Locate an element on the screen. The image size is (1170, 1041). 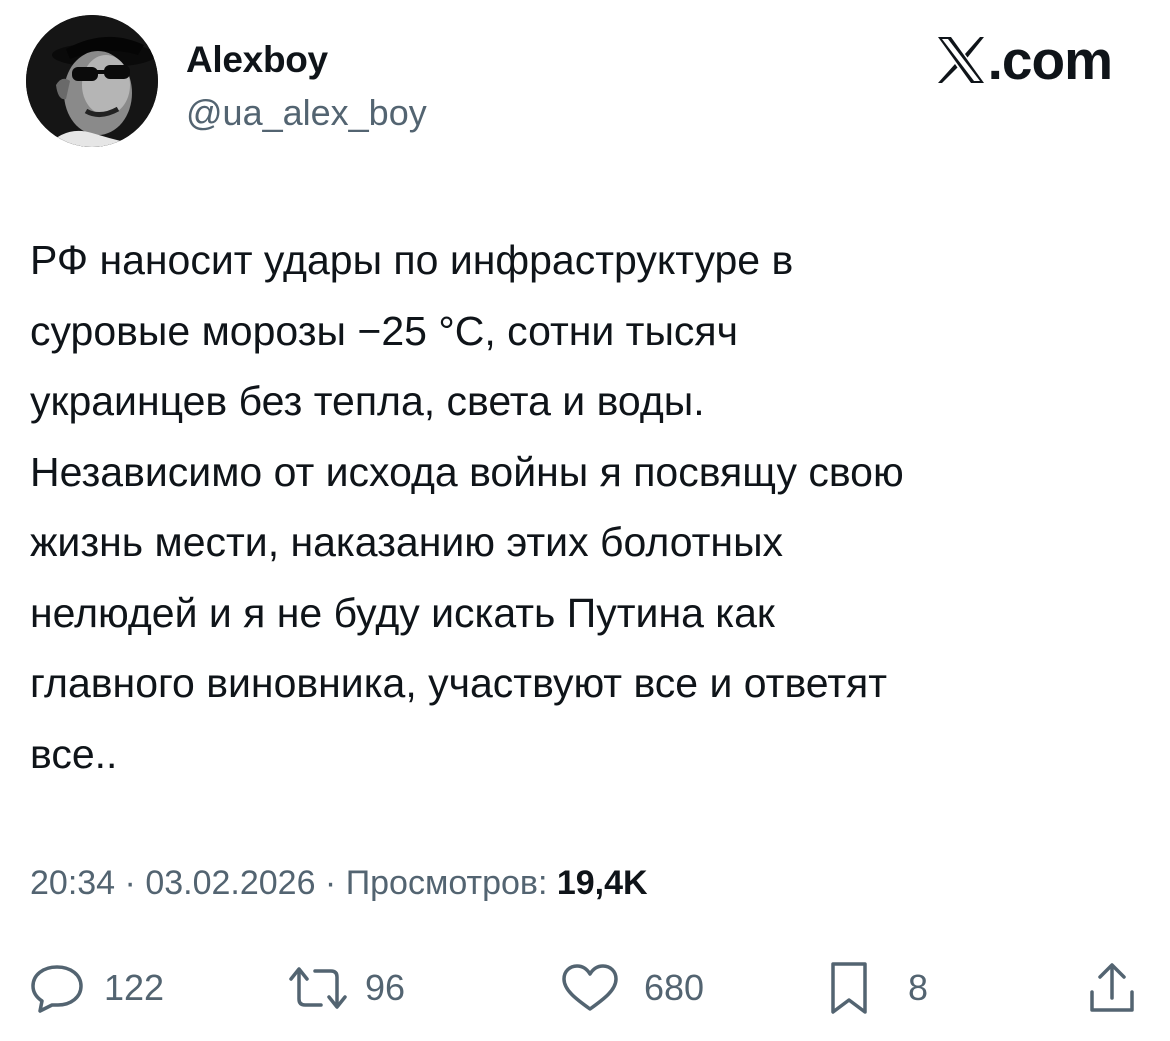
bookmark-count: 8 is located at coordinates (918, 987).